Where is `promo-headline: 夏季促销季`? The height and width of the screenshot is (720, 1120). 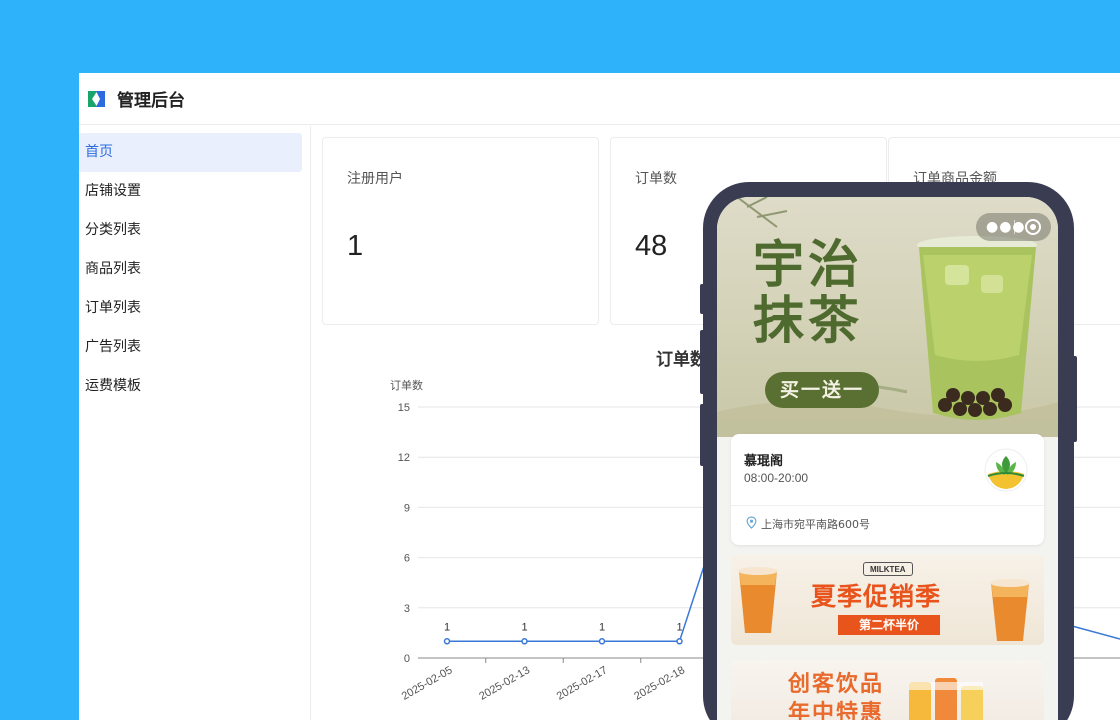
promo-headline: 夏季促销季 is located at coordinates (876, 596).